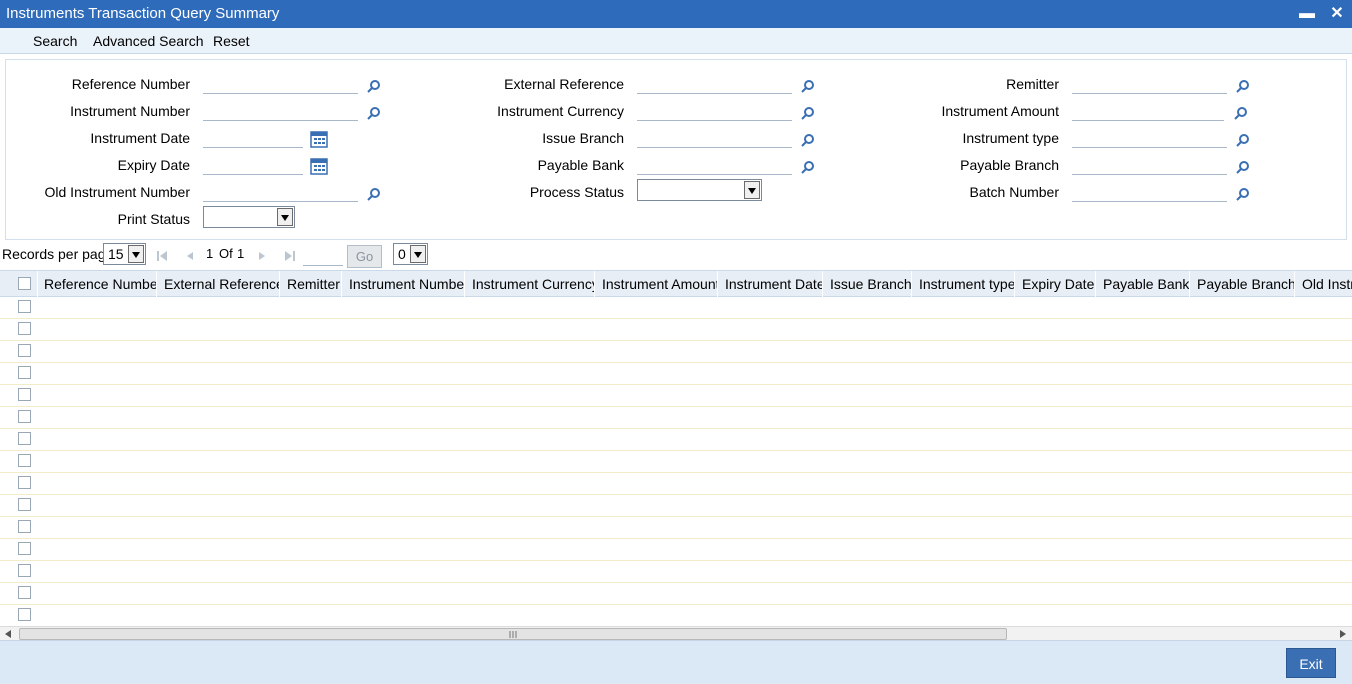 This screenshot has height=684, width=1352. Describe the element at coordinates (24, 283) in the screenshot. I see `select-all-checkbox` at that location.